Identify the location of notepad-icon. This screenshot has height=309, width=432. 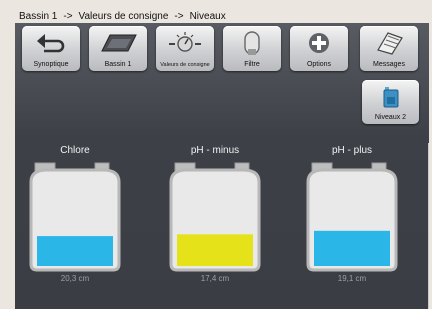
(389, 43).